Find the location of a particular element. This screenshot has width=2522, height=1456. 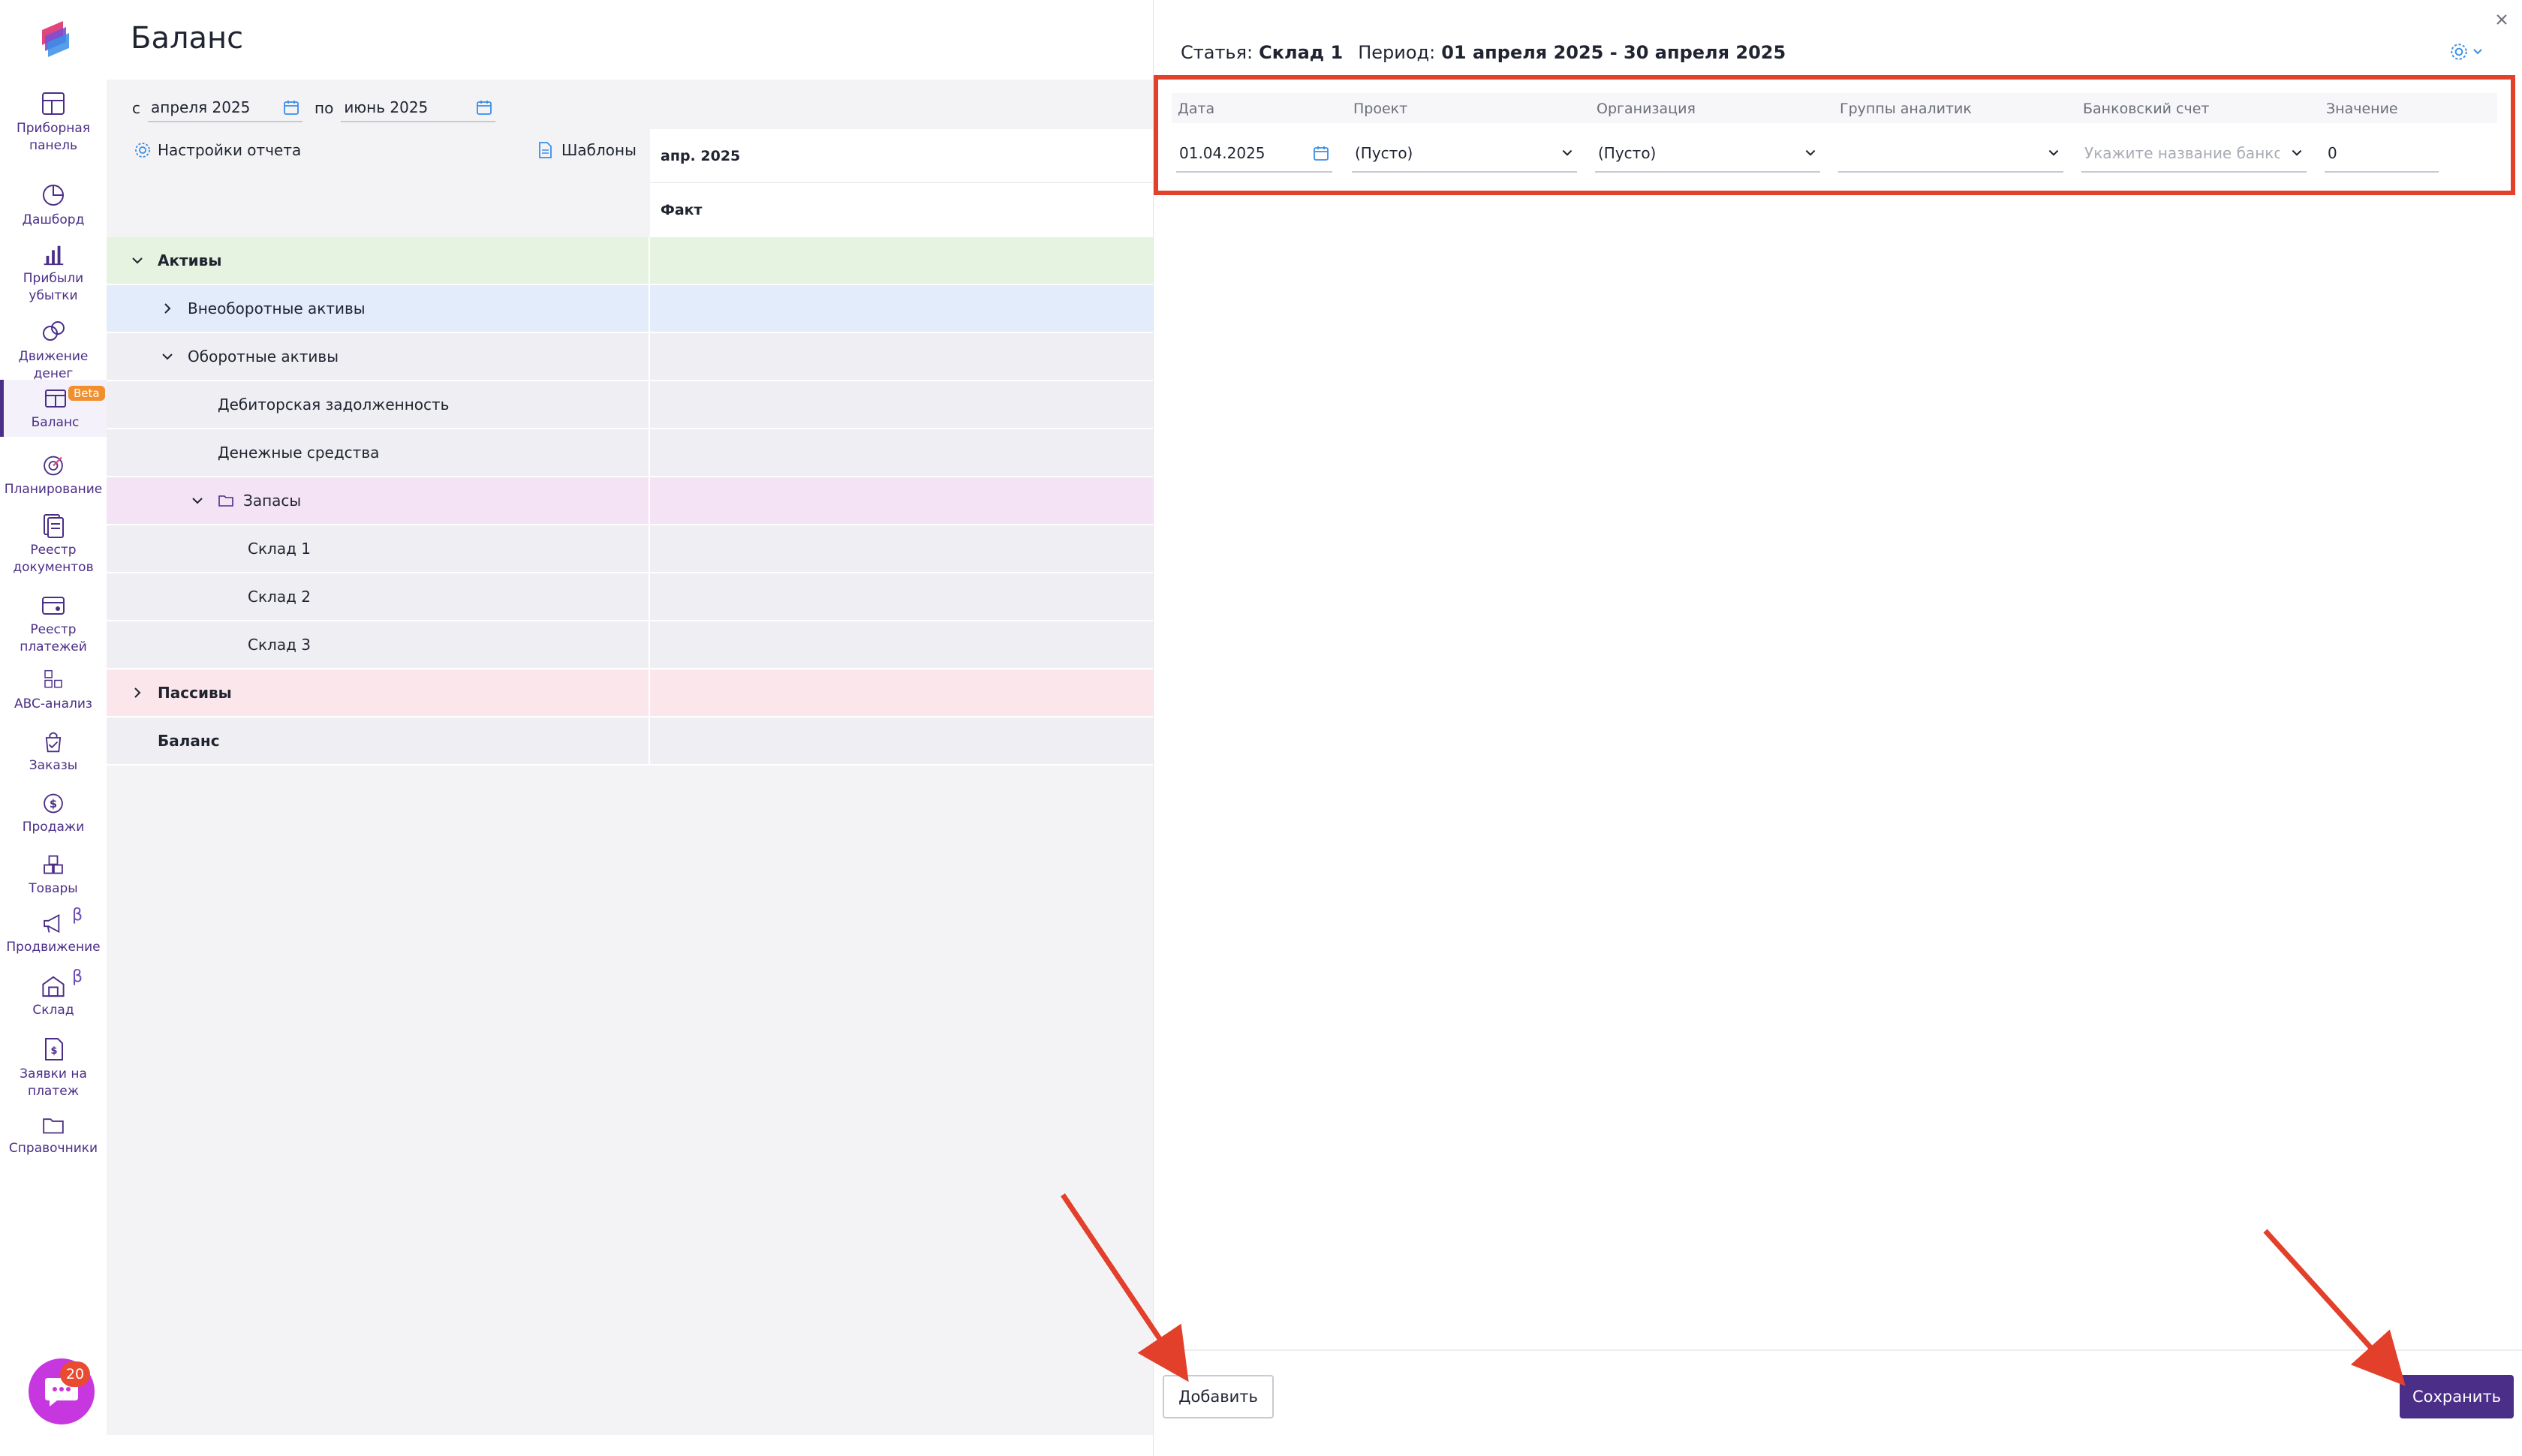

column-header-fact: Факт is located at coordinates (901, 210).